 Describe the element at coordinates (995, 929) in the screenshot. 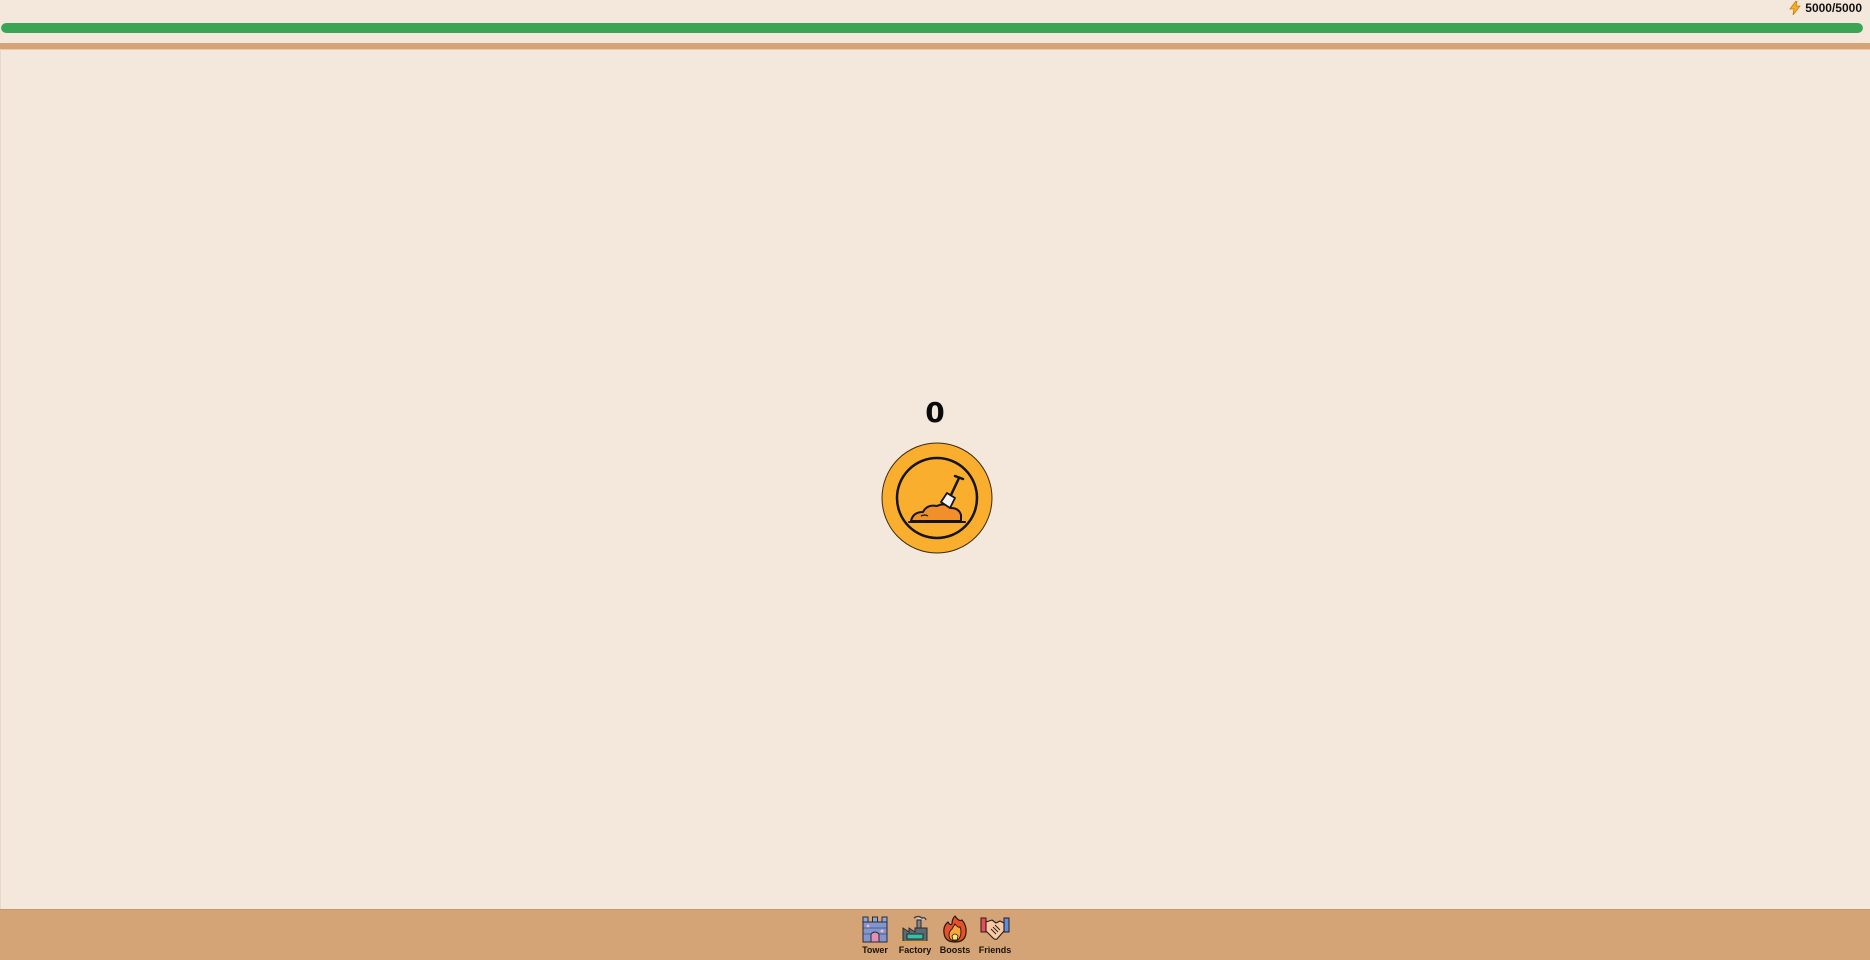

I see `handshake-icon` at that location.